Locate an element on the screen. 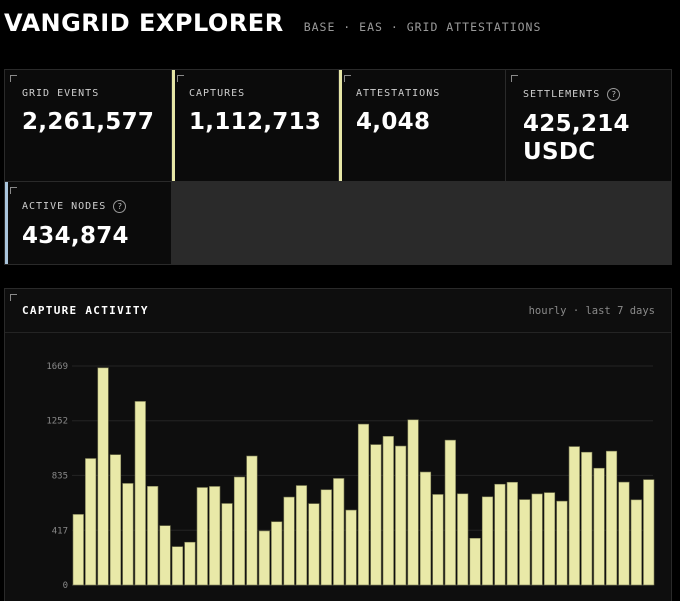 This screenshot has width=680, height=601. stat-value: 2,261,577 is located at coordinates (88, 122).